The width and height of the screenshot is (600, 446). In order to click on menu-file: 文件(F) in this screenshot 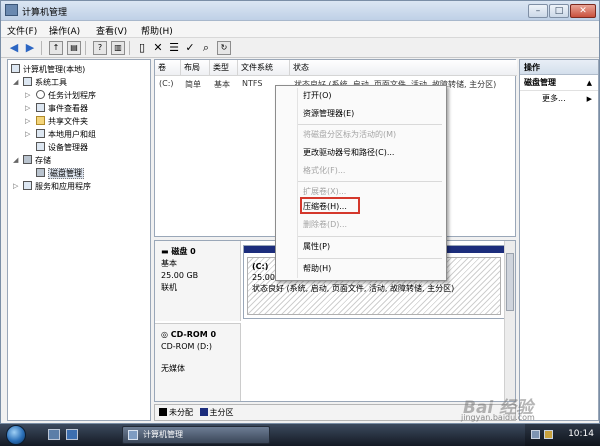, I will do `click(22, 30)`.